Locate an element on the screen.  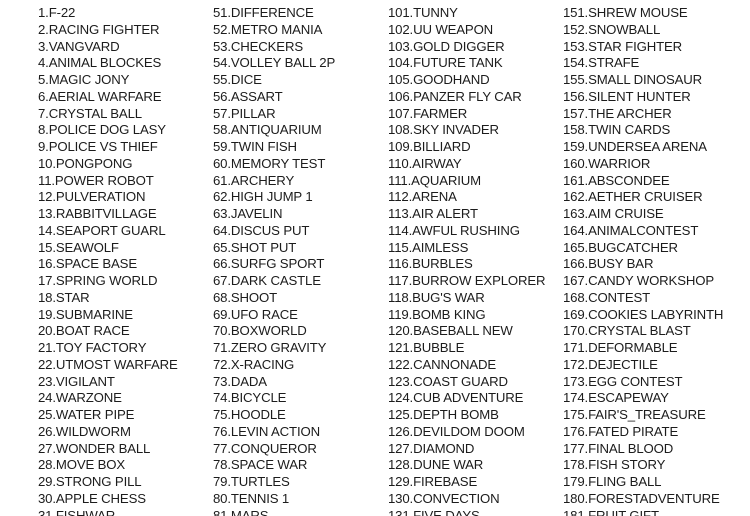
list-item: 119.BOMB KING is located at coordinates (478, 315).